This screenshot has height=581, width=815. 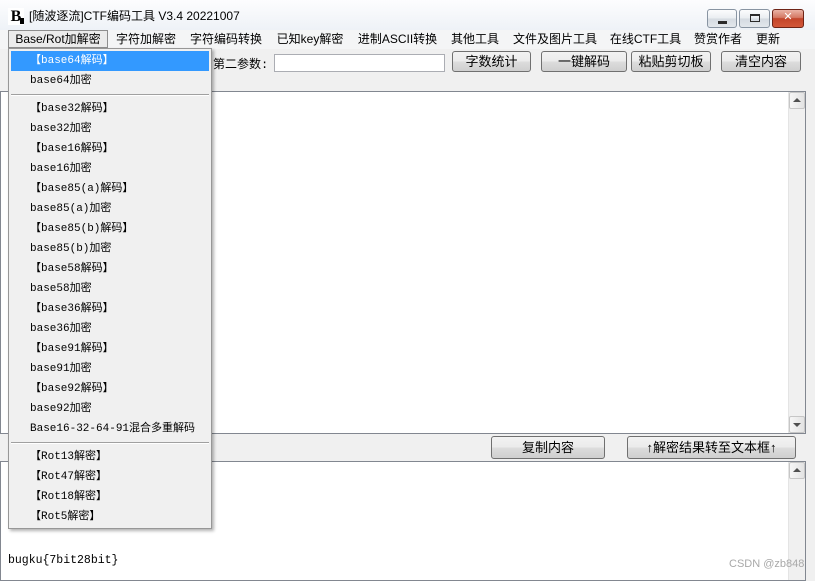 I want to click on count-chars-button: 字数统计, so click(x=491, y=61).